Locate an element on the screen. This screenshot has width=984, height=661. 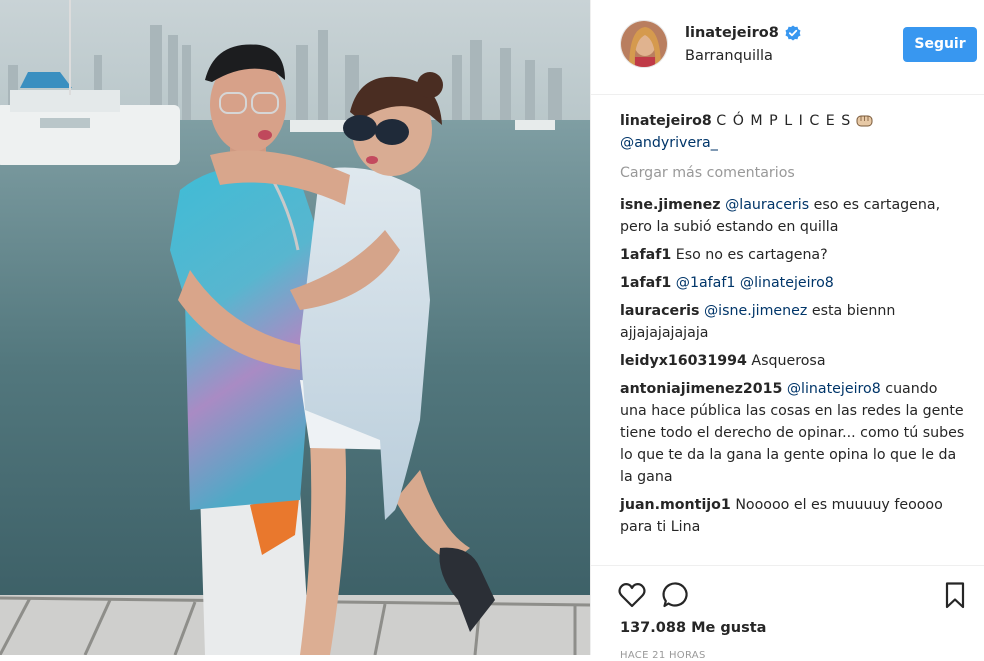
comment-mention: @lauraceris is located at coordinates (767, 205).